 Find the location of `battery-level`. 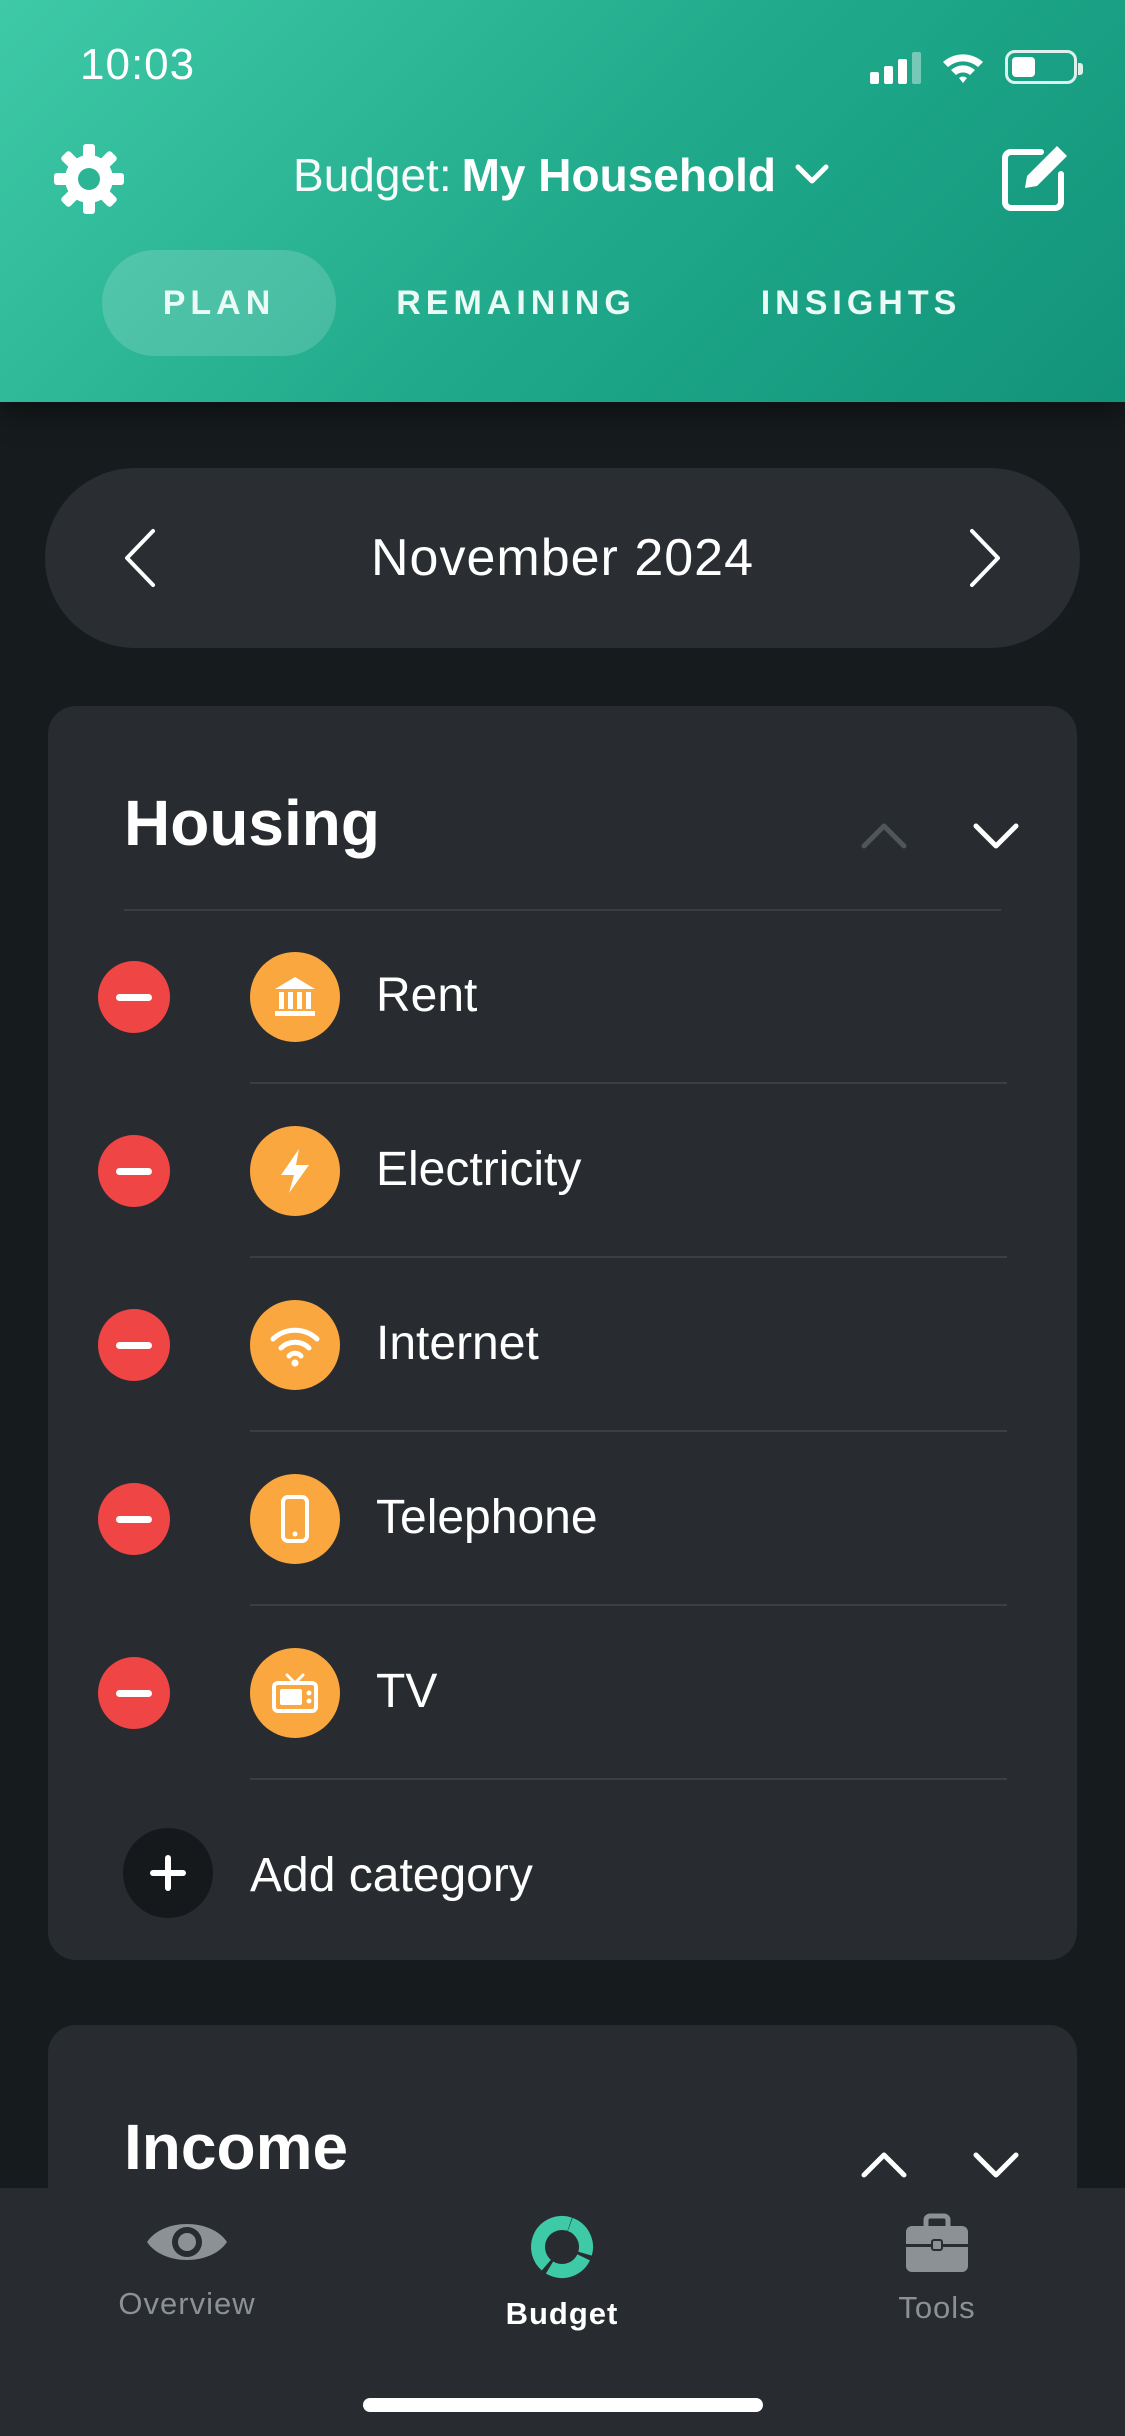

battery-level is located at coordinates (1024, 67).